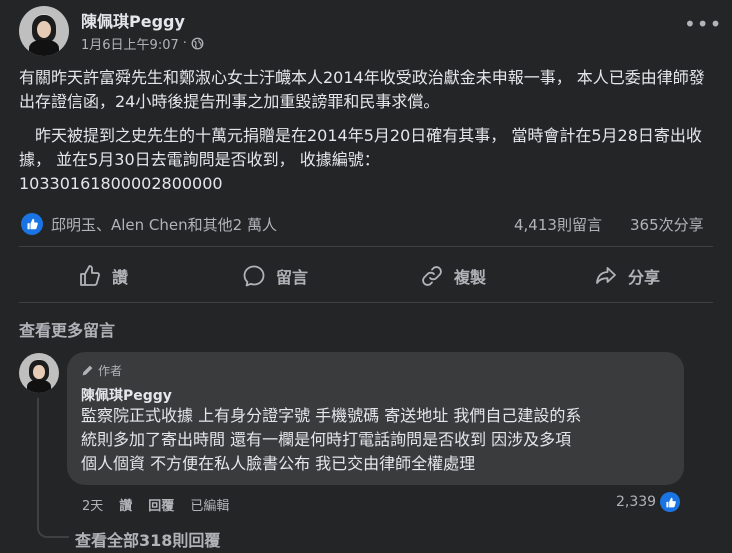 The width and height of the screenshot is (732, 553). Describe the element at coordinates (125, 504) in the screenshot. I see `comment-like-button: 讚` at that location.